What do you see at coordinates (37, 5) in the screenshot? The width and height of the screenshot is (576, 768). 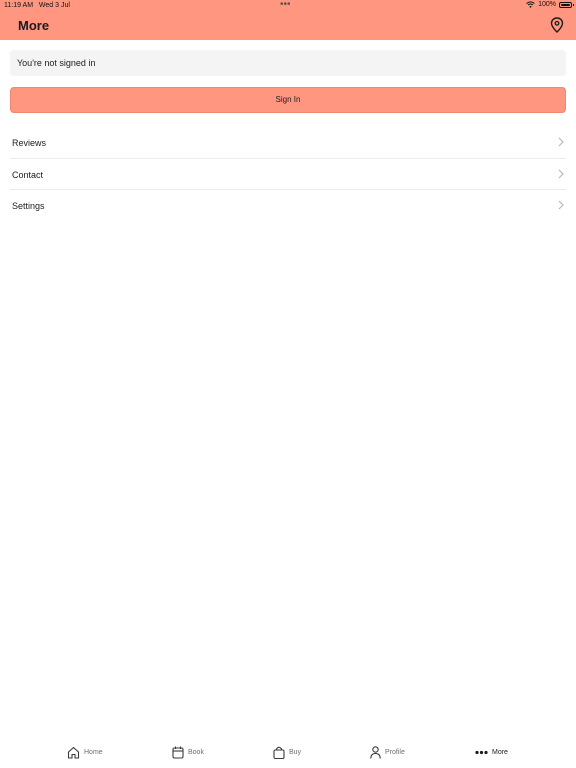 I see `status-datetime: 11:19 AM Wed 3 Jul` at bounding box center [37, 5].